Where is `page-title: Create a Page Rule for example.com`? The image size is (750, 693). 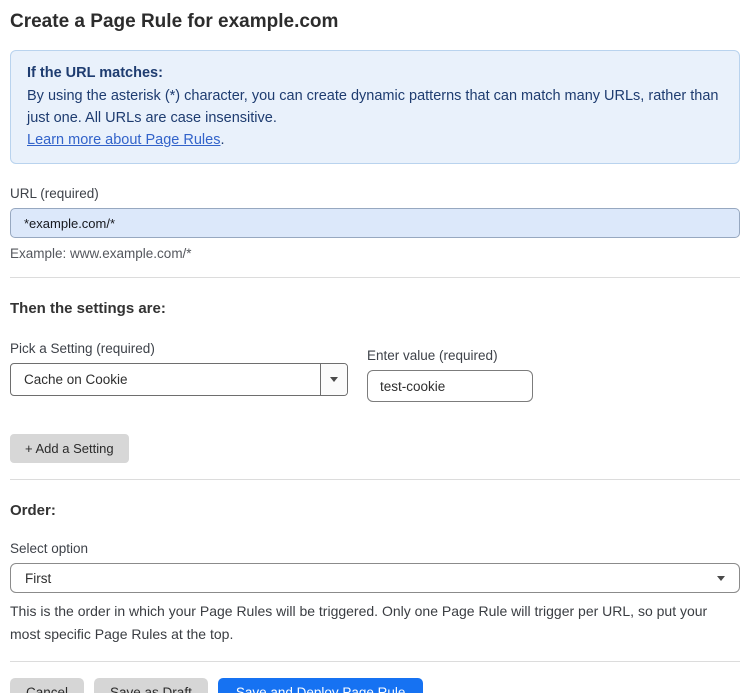
page-title: Create a Page Rule for example.com is located at coordinates (174, 21).